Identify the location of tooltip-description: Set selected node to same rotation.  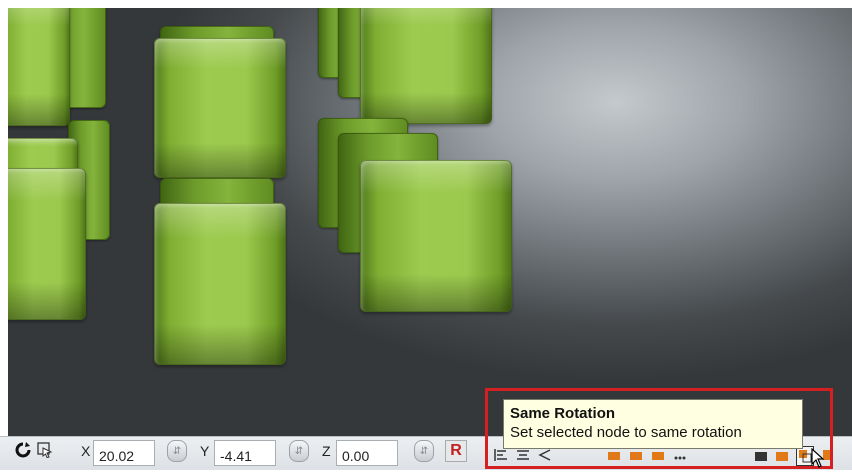
(626, 432).